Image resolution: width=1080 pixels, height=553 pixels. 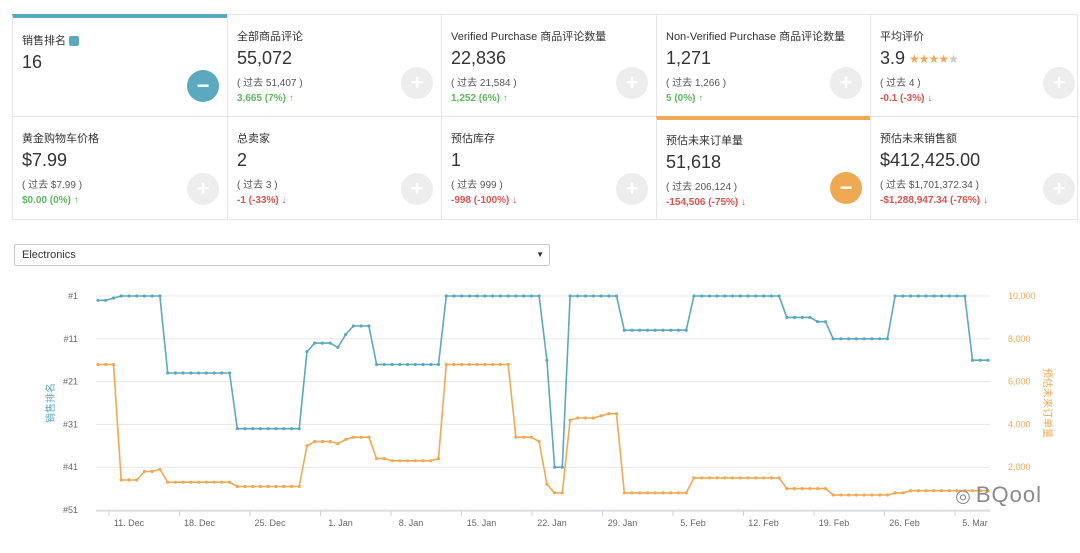 What do you see at coordinates (50, 403) in the screenshot?
I see `y-left-axis-title: 销售排名` at bounding box center [50, 403].